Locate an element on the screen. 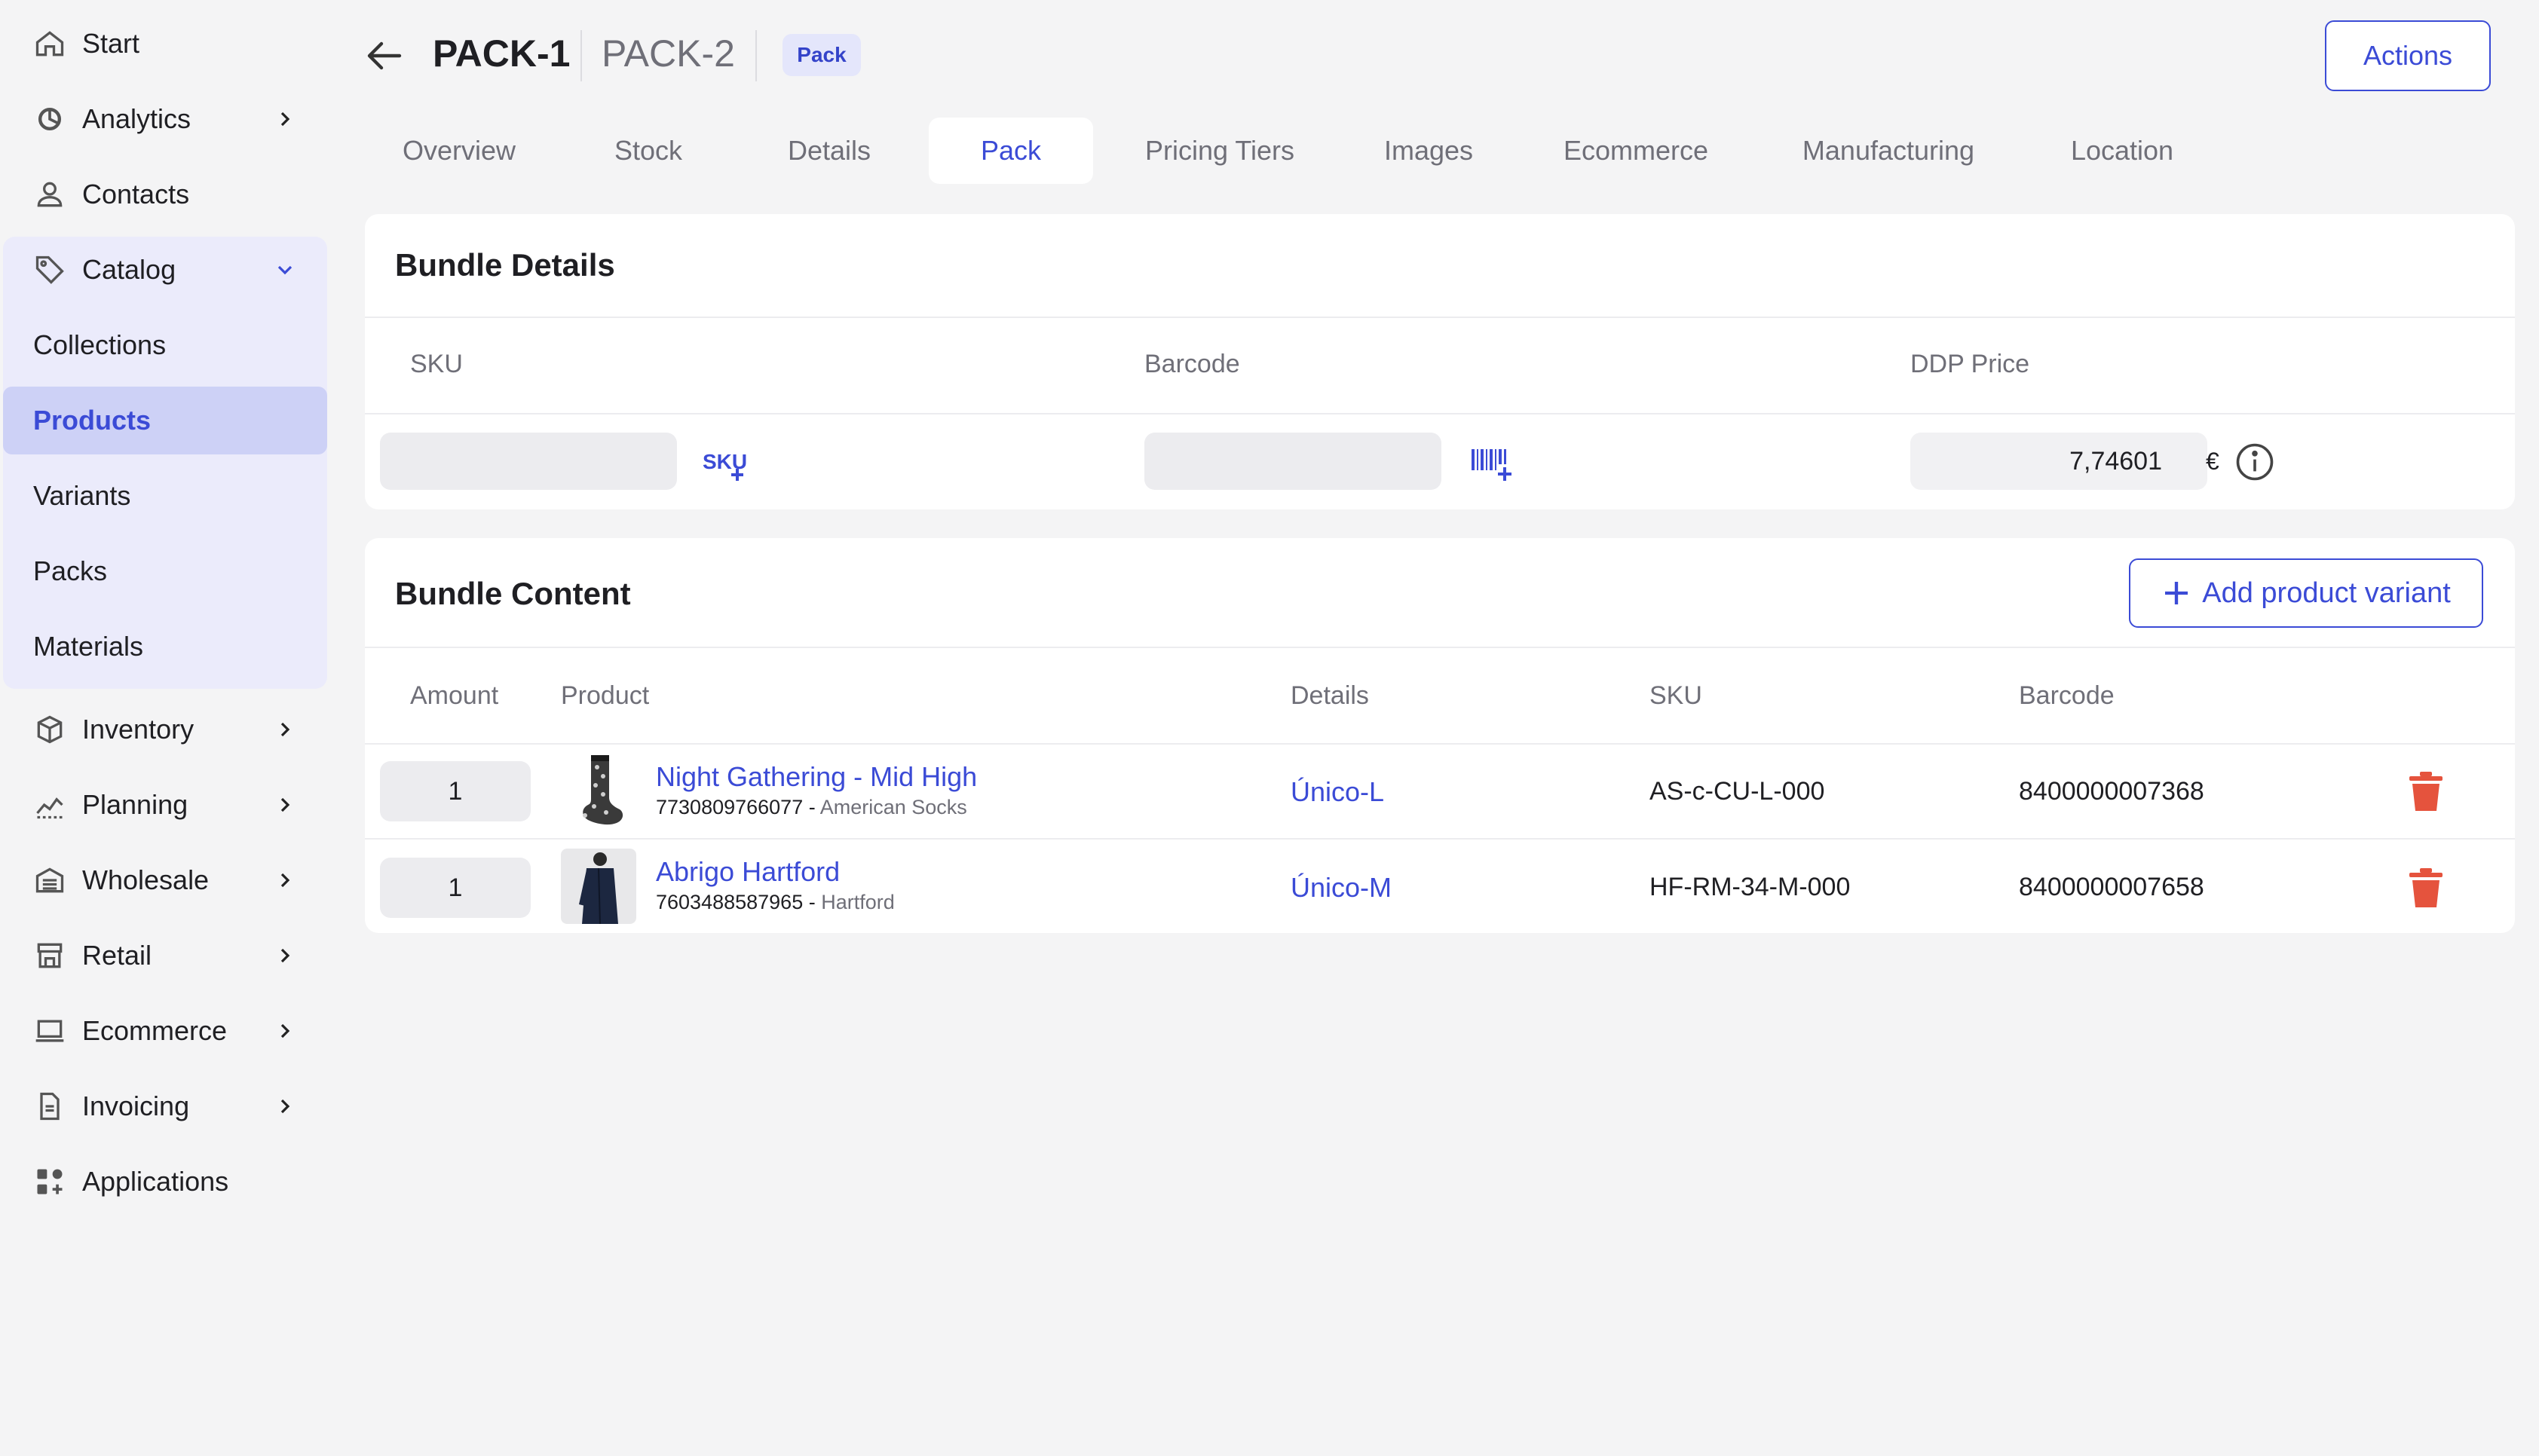 Image resolution: width=2539 pixels, height=1456 pixels. page-title: PACK-1 is located at coordinates (502, 53).